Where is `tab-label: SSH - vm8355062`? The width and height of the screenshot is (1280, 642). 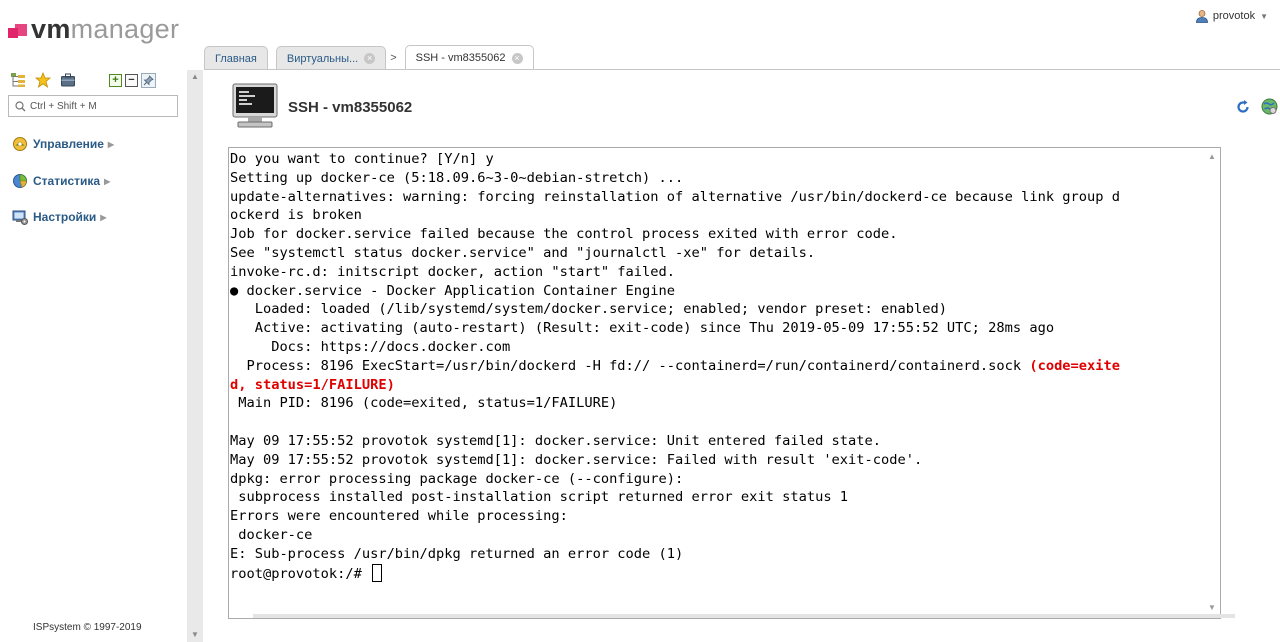 tab-label: SSH - vm8355062 is located at coordinates (460, 58).